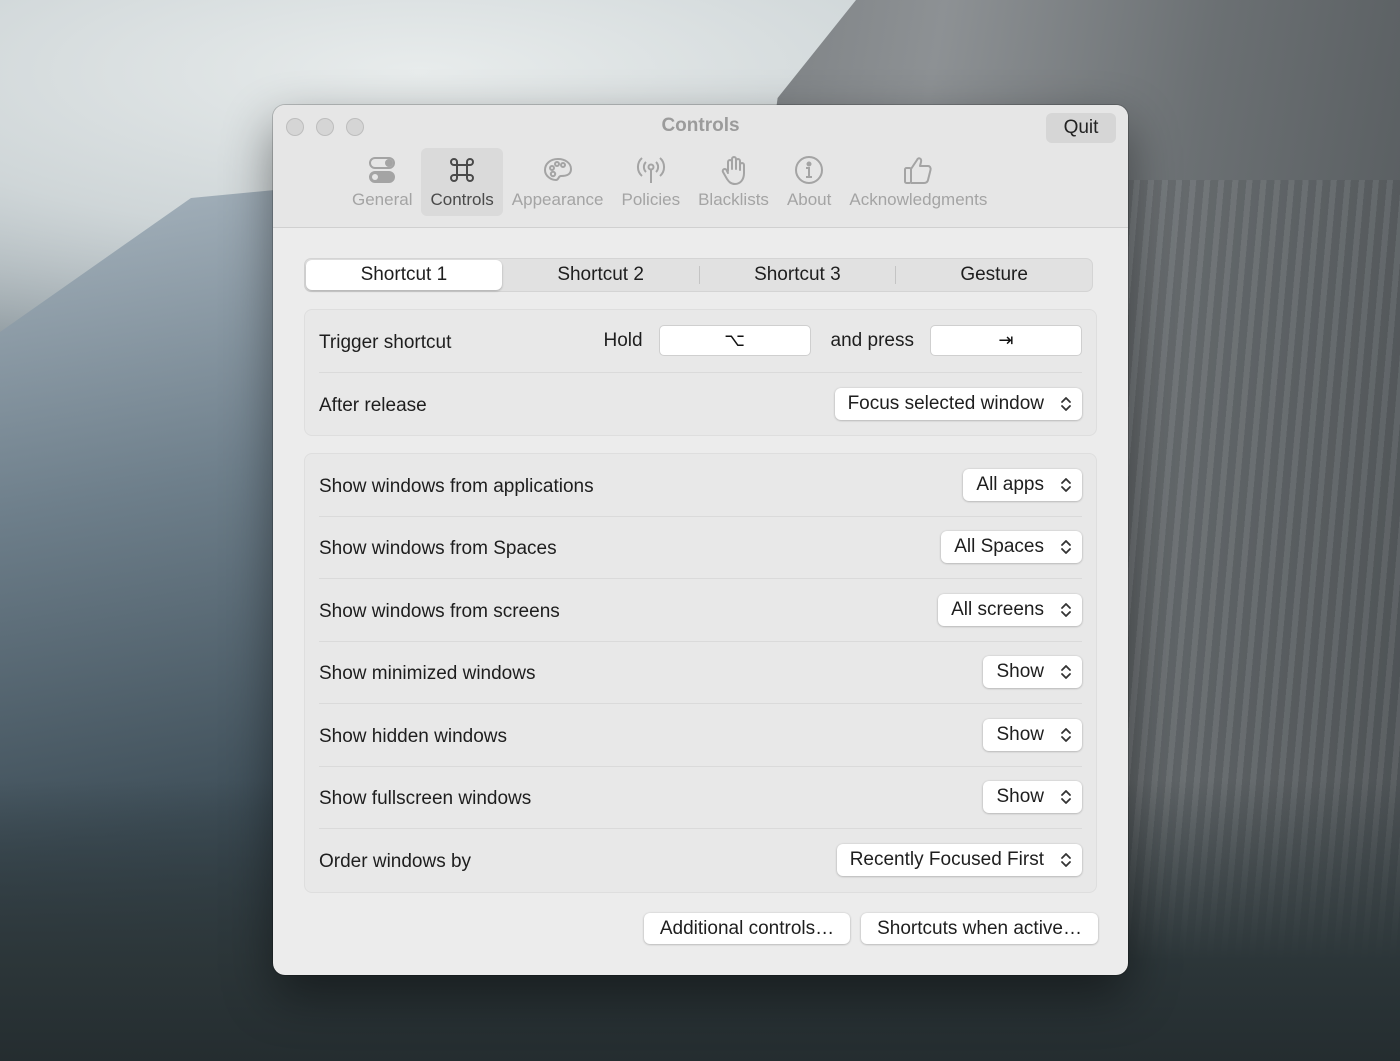 Image resolution: width=1400 pixels, height=1061 pixels. I want to click on fullscreen-select: Show, so click(1032, 797).